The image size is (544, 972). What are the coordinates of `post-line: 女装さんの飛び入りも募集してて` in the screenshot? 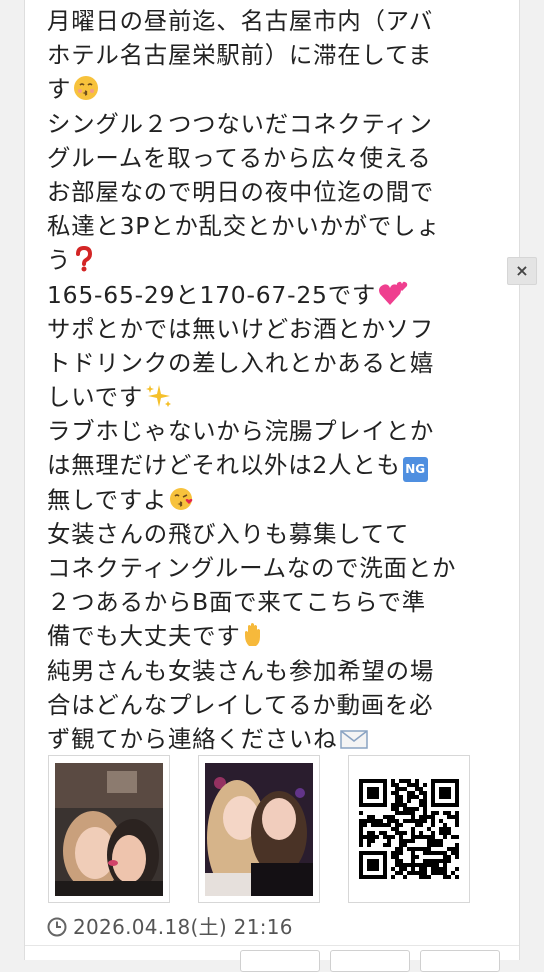 It's located at (228, 533).